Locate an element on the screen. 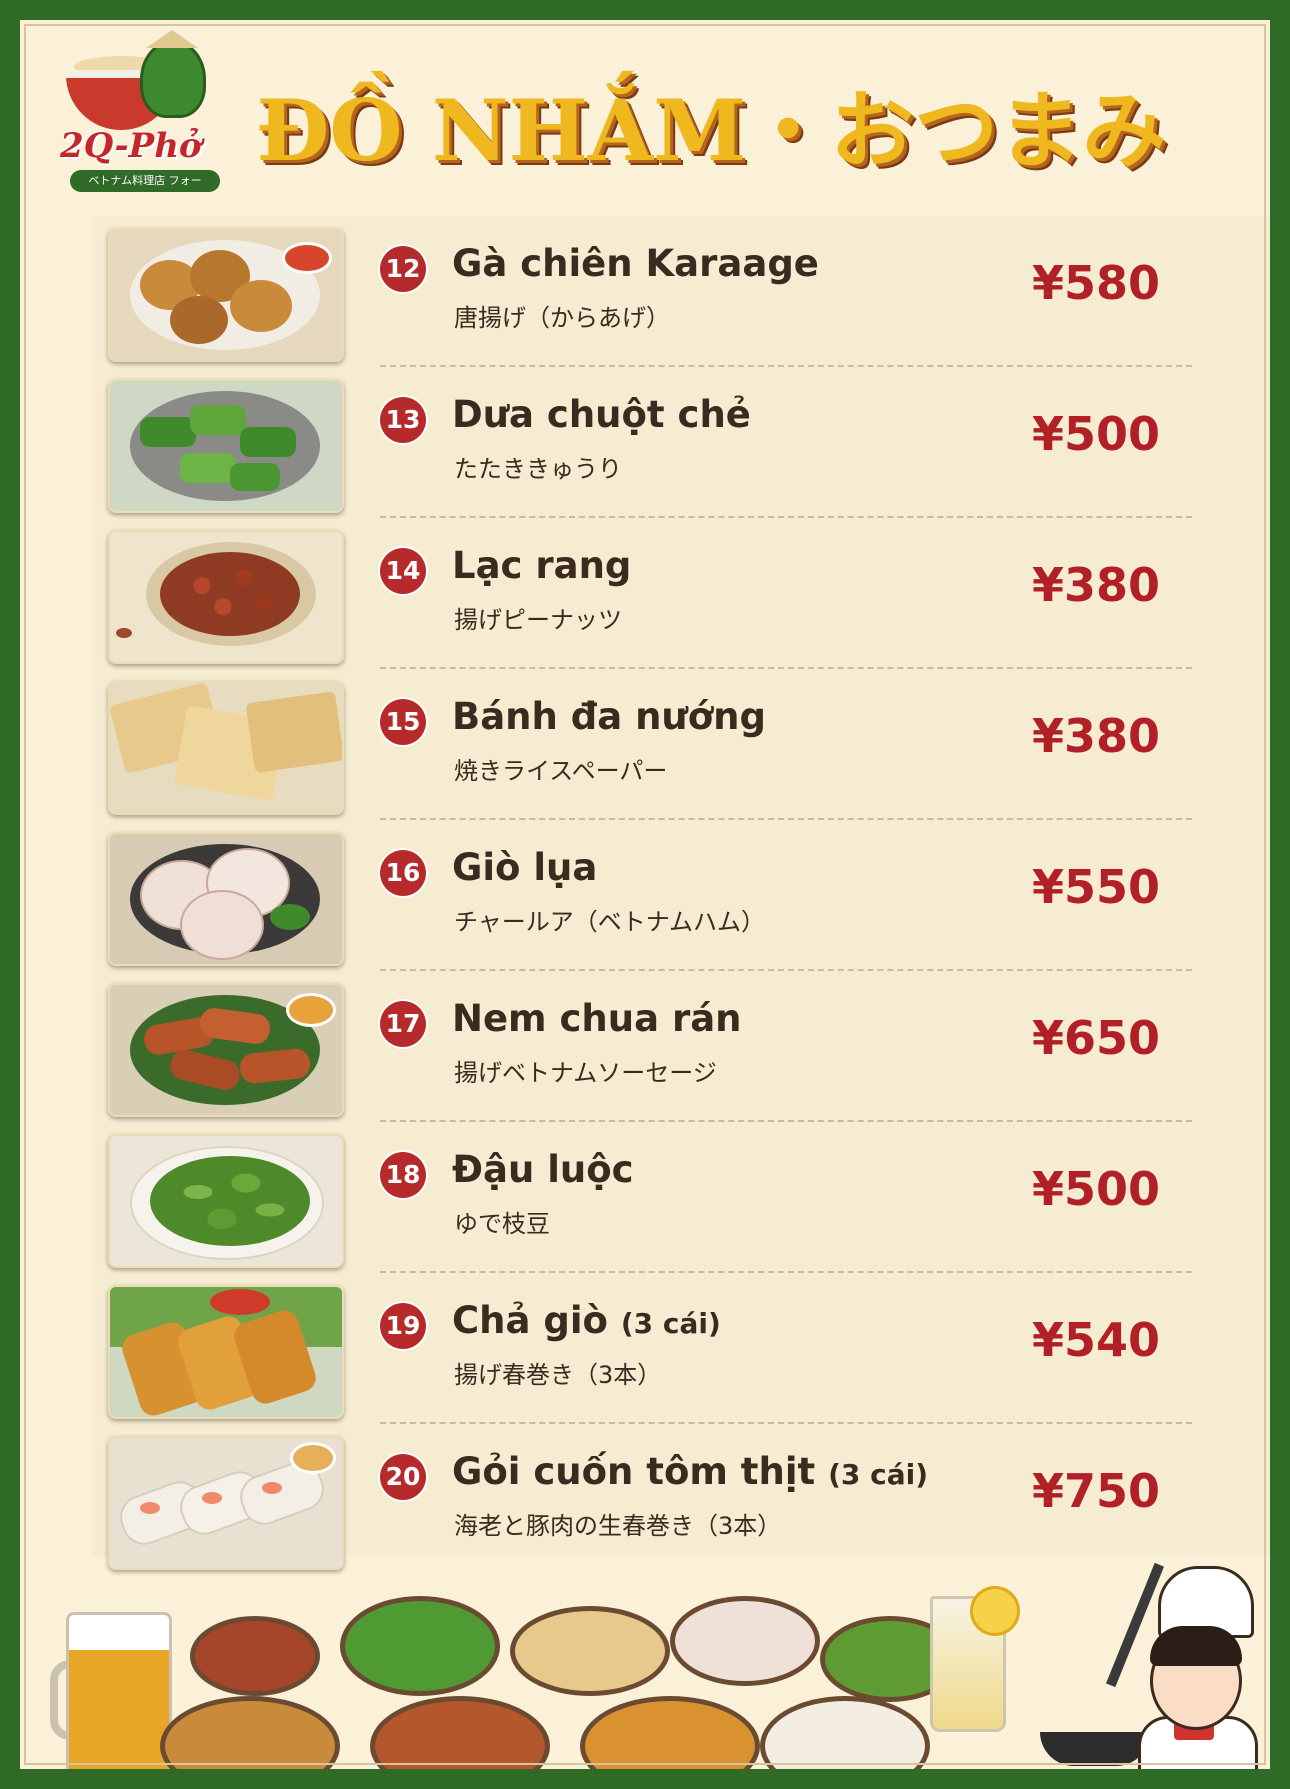 This screenshot has width=1290, height=1789. chef-hair is located at coordinates (1196, 1646).